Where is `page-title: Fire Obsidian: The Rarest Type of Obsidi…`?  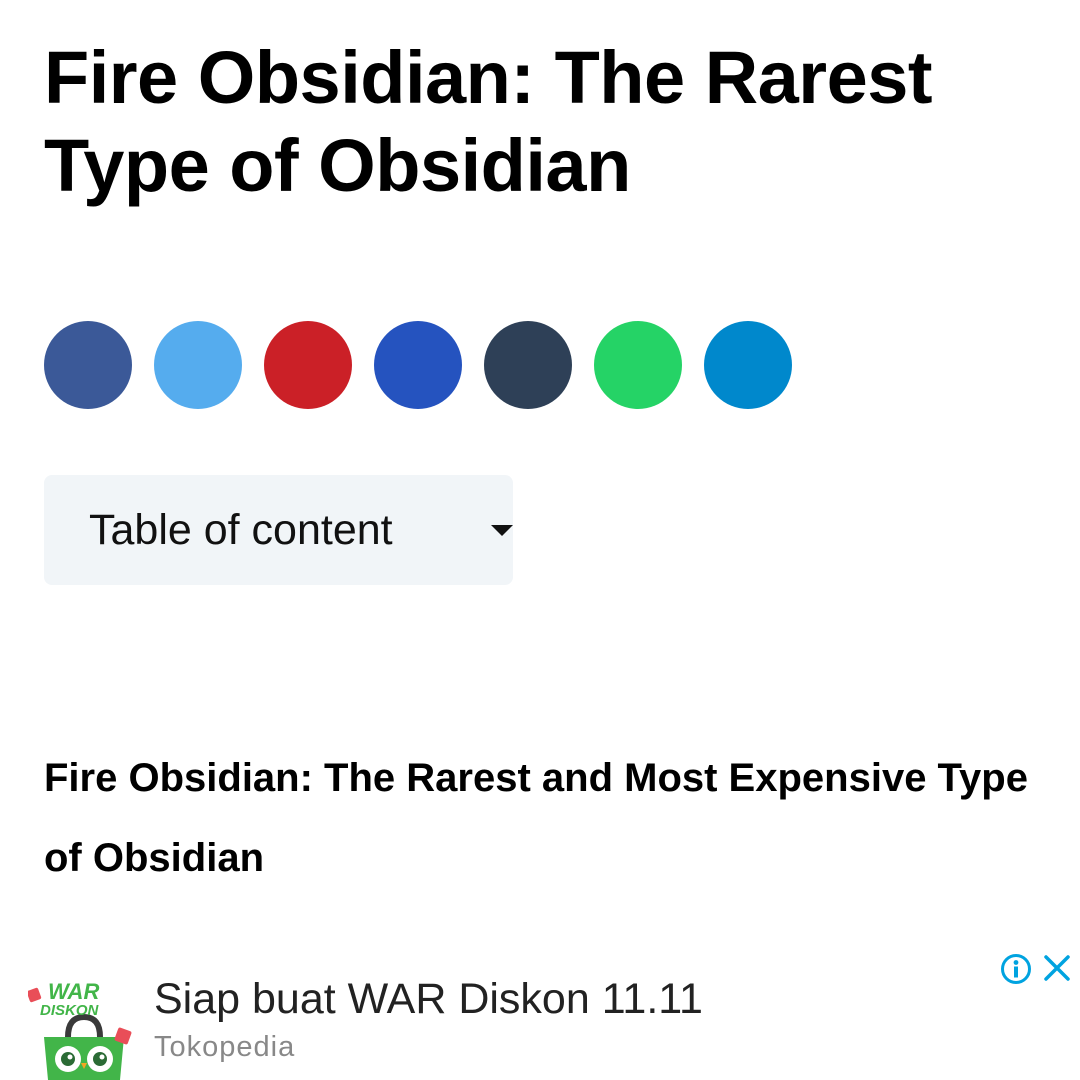 page-title: Fire Obsidian: The Rarest Type of Obsidi… is located at coordinates (488, 121).